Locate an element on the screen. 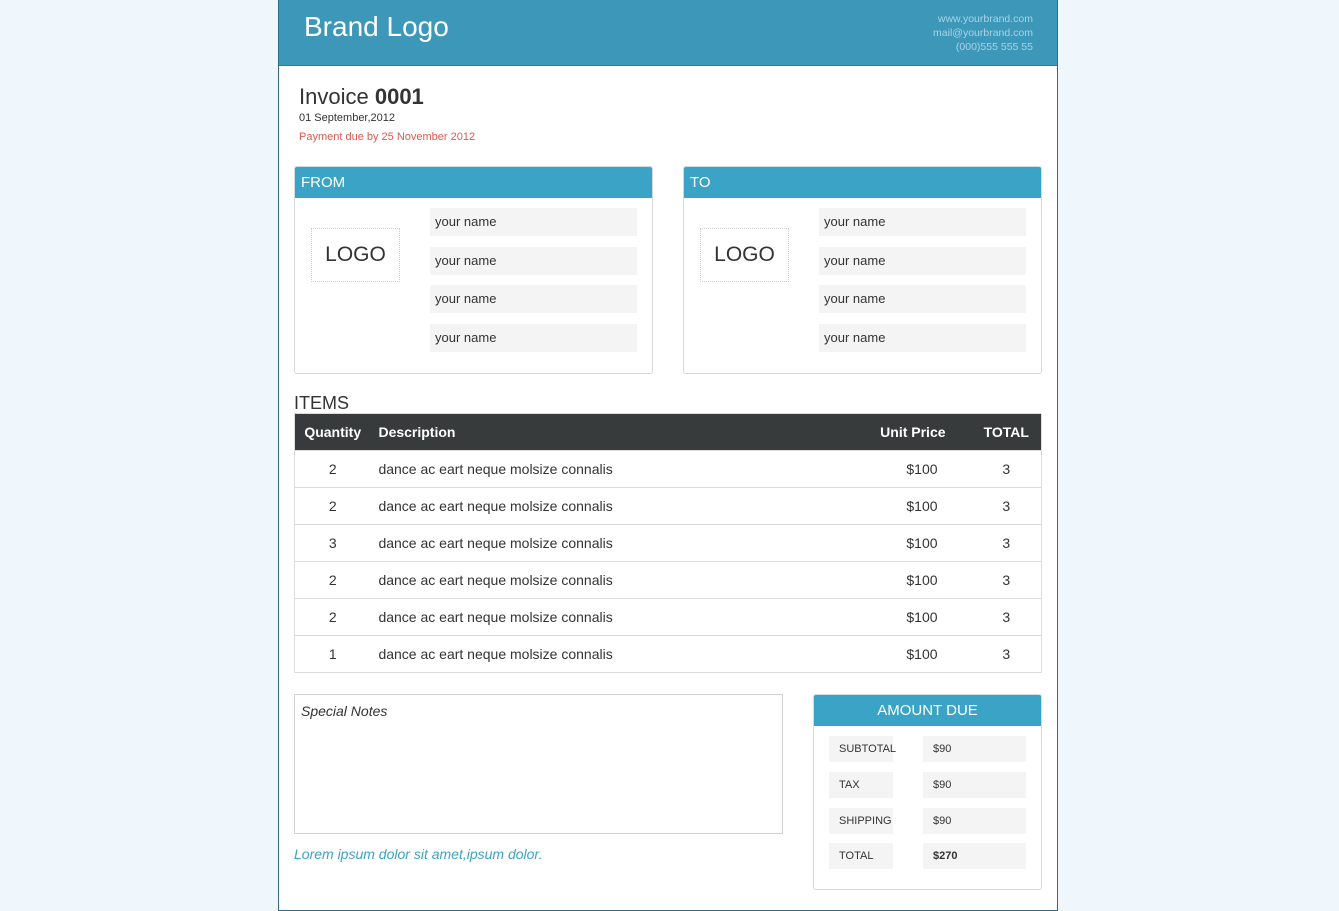  amount-due-header: AMOUNT DUE is located at coordinates (927, 710).